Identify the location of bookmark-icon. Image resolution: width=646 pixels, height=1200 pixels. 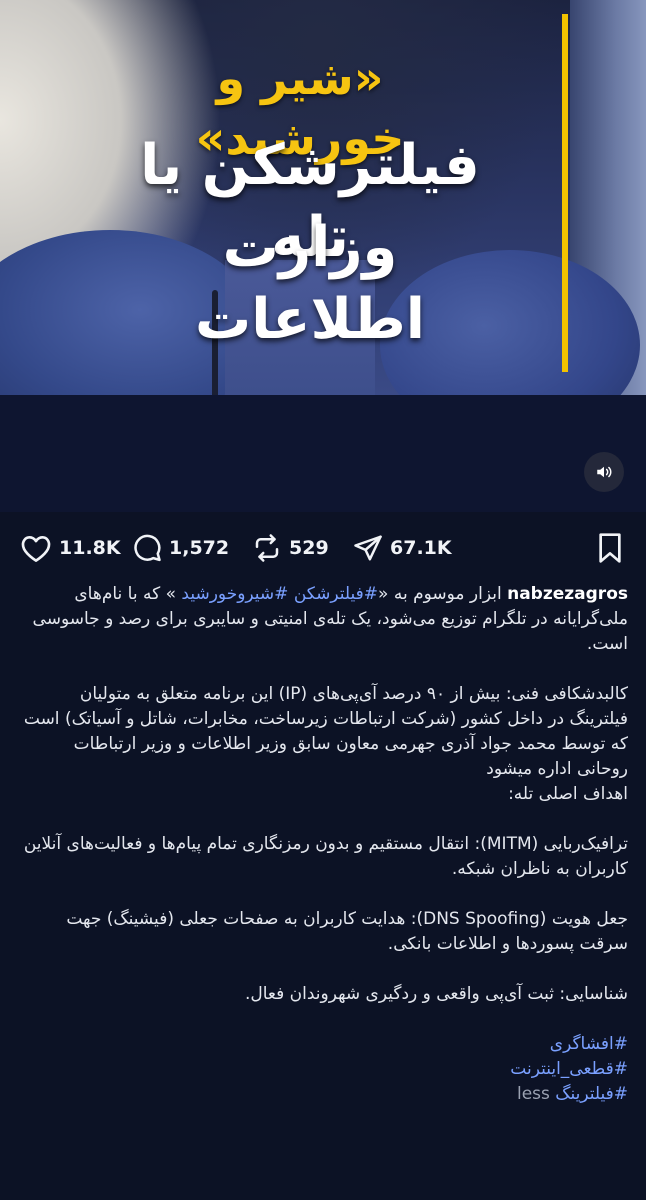
(610, 548).